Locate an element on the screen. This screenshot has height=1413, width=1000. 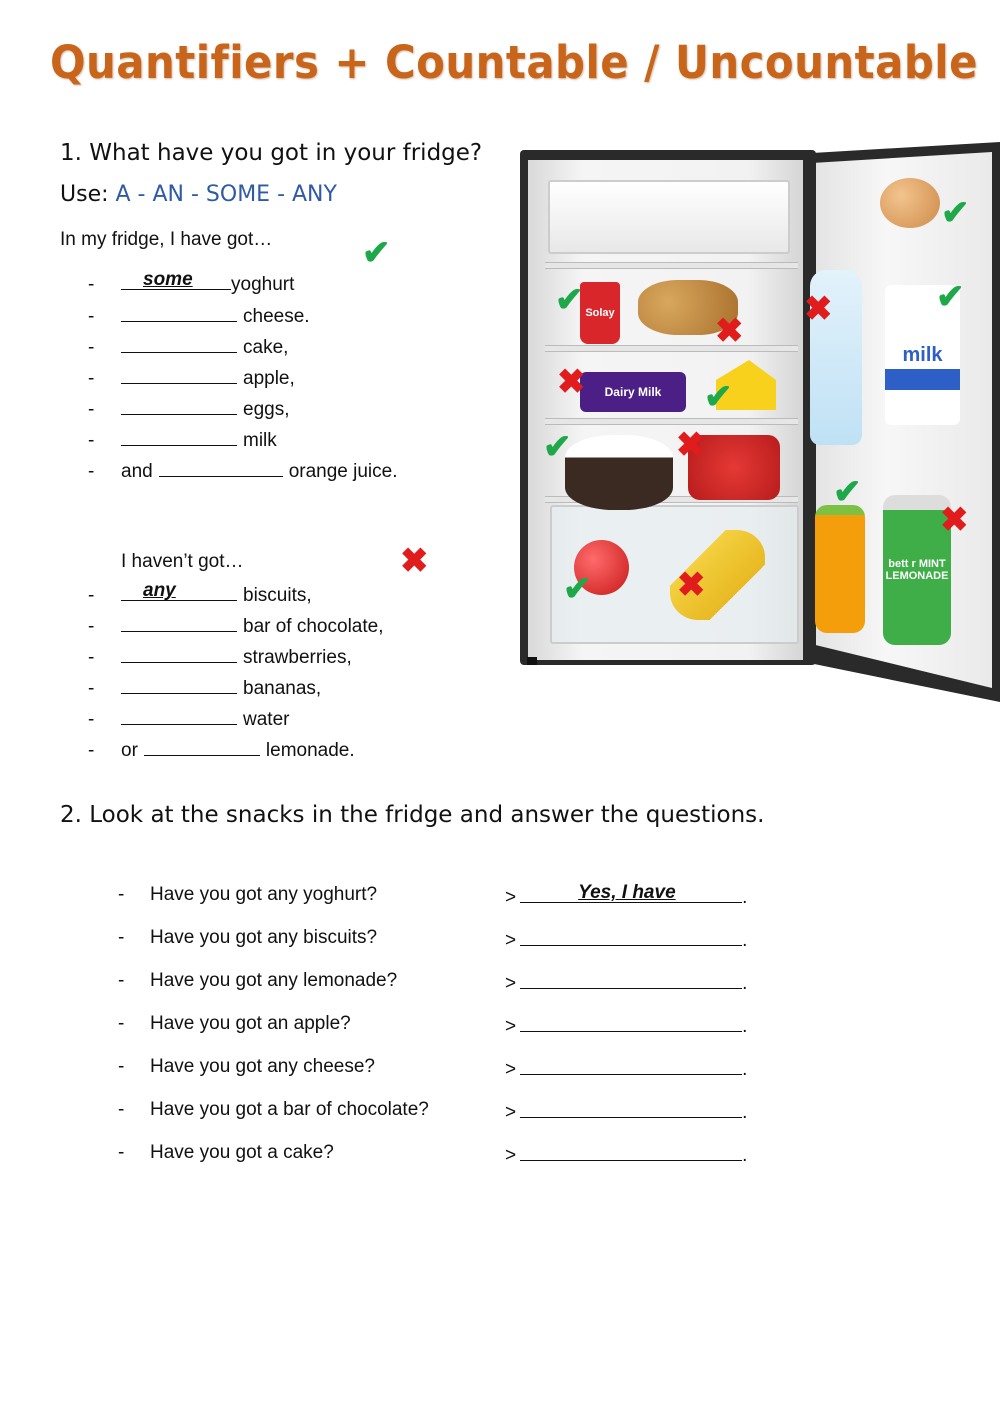
have-item: - eggs, is located at coordinates (188, 408).